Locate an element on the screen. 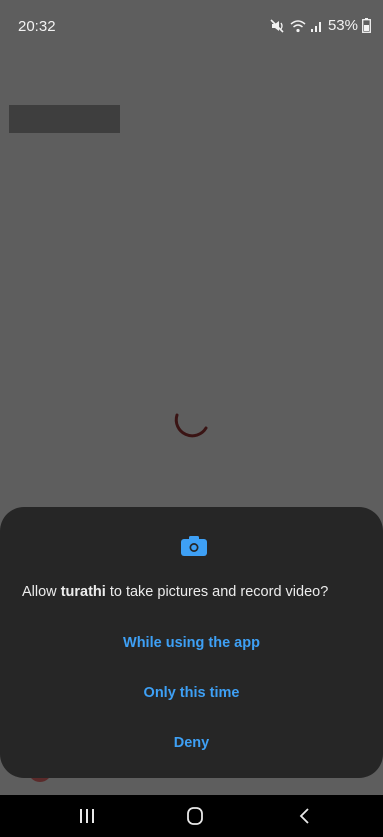 Image resolution: width=383 pixels, height=837 pixels. loading-spinner-icon is located at coordinates (191, 425).